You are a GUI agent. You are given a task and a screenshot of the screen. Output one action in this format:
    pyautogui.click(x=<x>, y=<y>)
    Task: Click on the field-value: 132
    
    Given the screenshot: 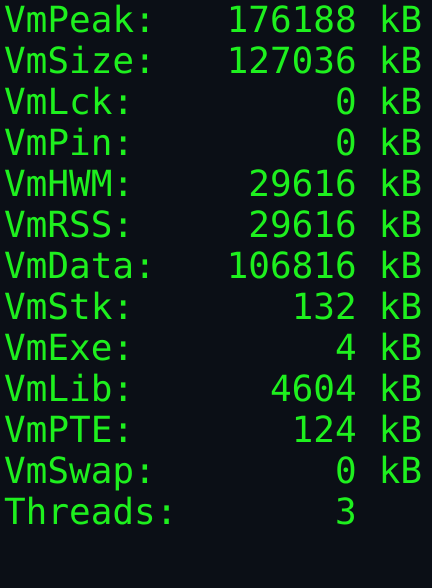 What is the action you would take?
    pyautogui.click(x=323, y=307)
    